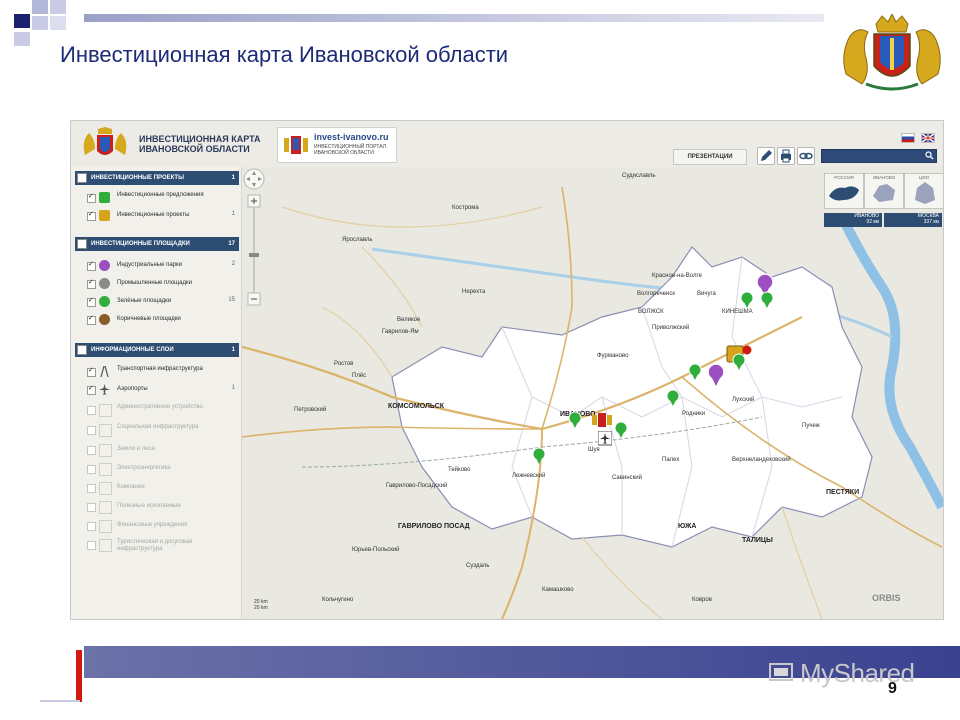 The image size is (960, 720). I want to click on section-count: 17, so click(231, 244).